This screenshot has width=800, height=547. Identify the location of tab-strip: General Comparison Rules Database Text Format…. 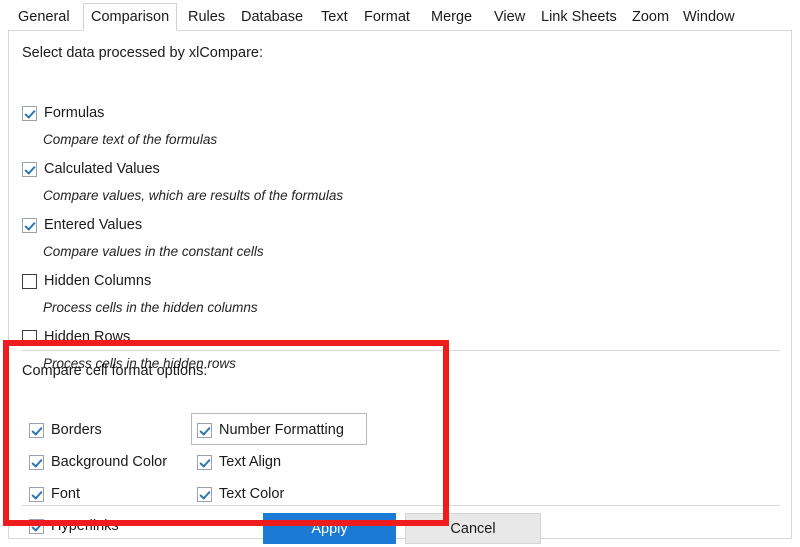
(400, 15).